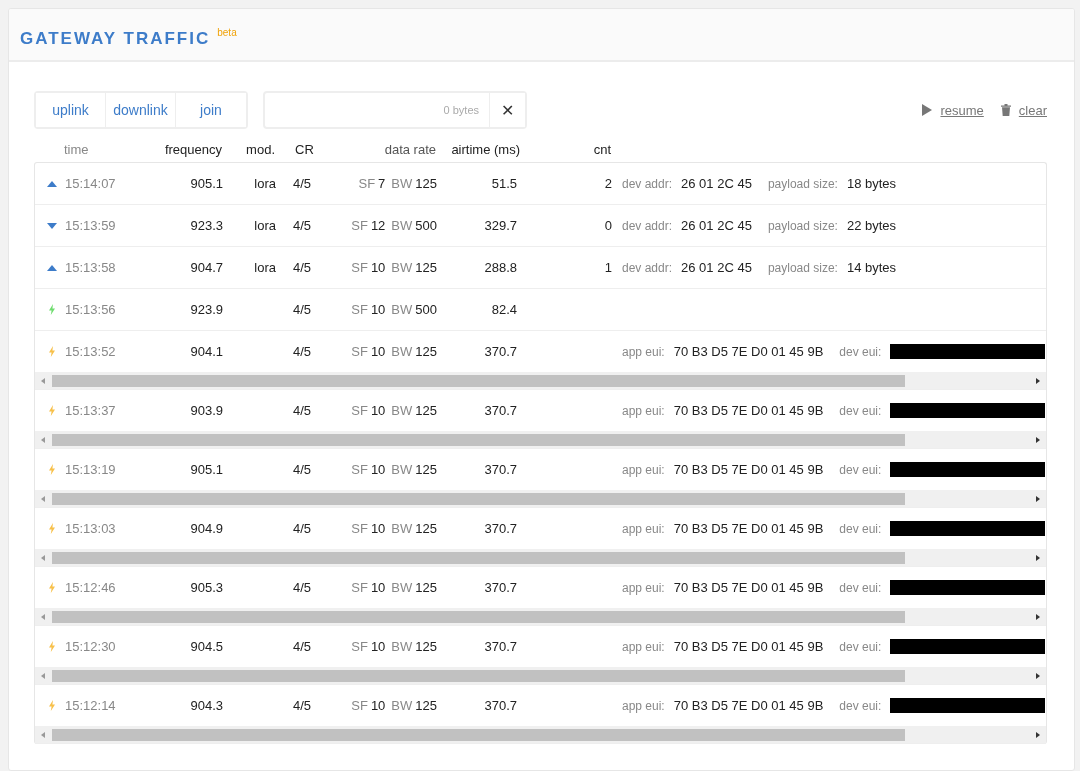 Image resolution: width=1080 pixels, height=771 pixels. I want to click on search-field: 0 bytes ✕, so click(395, 110).